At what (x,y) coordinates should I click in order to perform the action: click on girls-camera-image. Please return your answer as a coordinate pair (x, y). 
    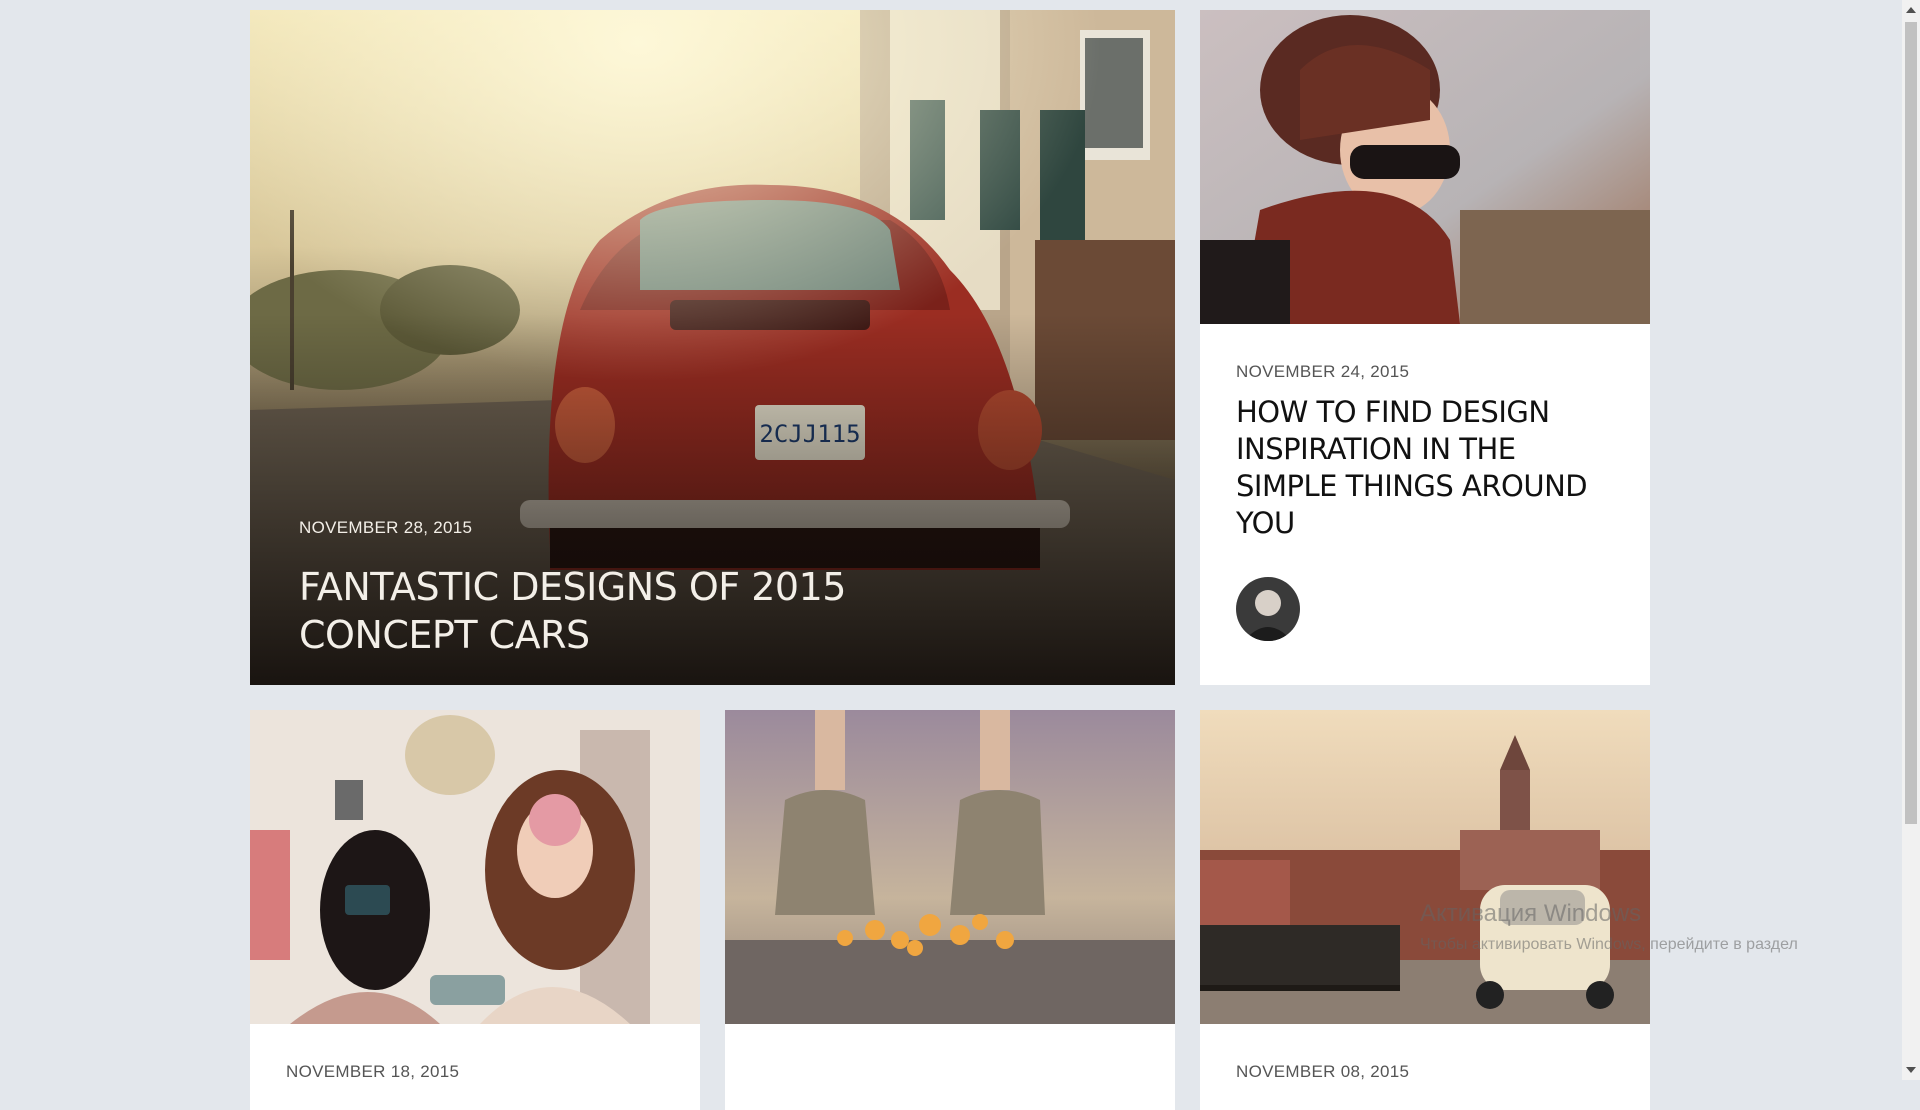
    Looking at the image, I should click on (475, 867).